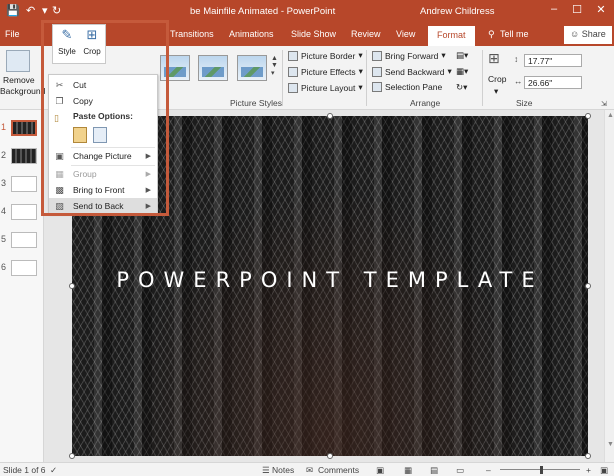  Describe the element at coordinates (330, 456) in the screenshot. I see `resize-handle-bottom` at that location.